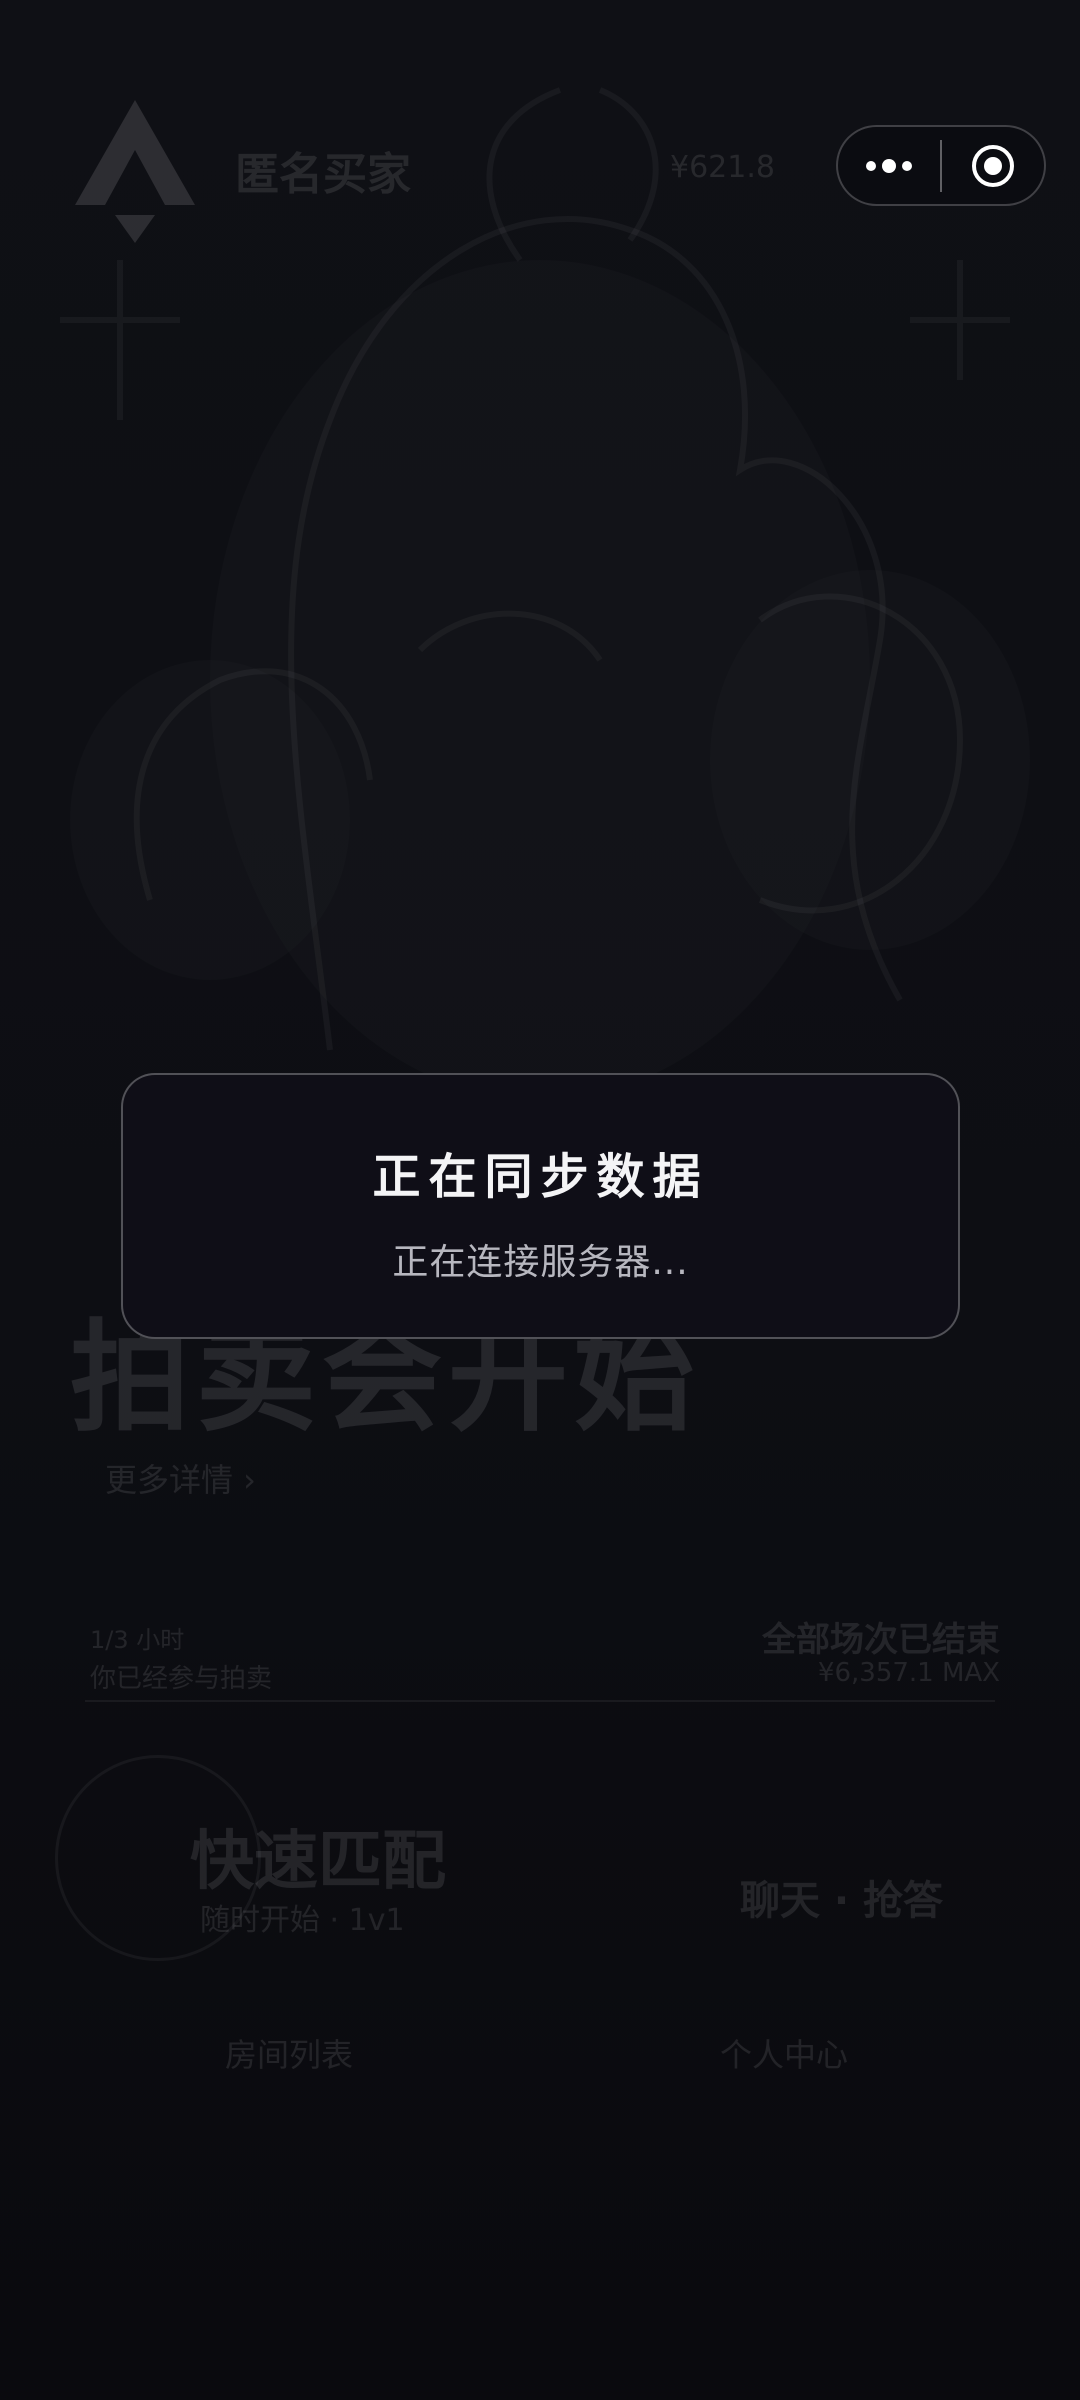  Describe the element at coordinates (908, 1673) in the screenshot. I see `stat-right-line2: ¥6,357.1 MAX` at that location.